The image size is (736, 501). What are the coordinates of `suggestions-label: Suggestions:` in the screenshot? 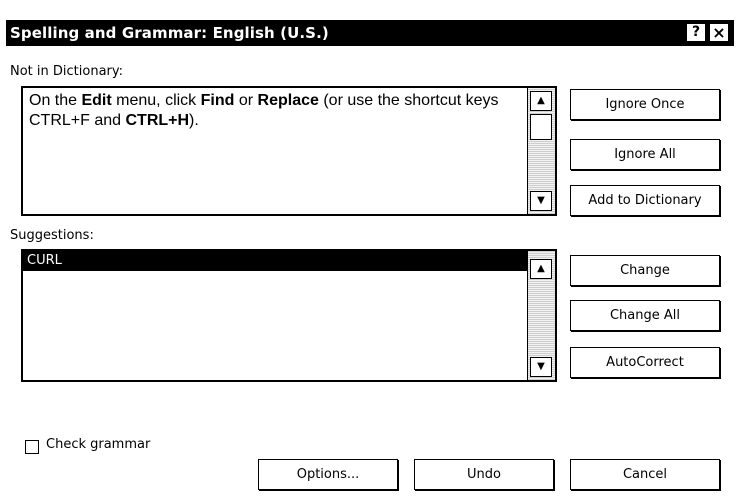 It's located at (52, 235).